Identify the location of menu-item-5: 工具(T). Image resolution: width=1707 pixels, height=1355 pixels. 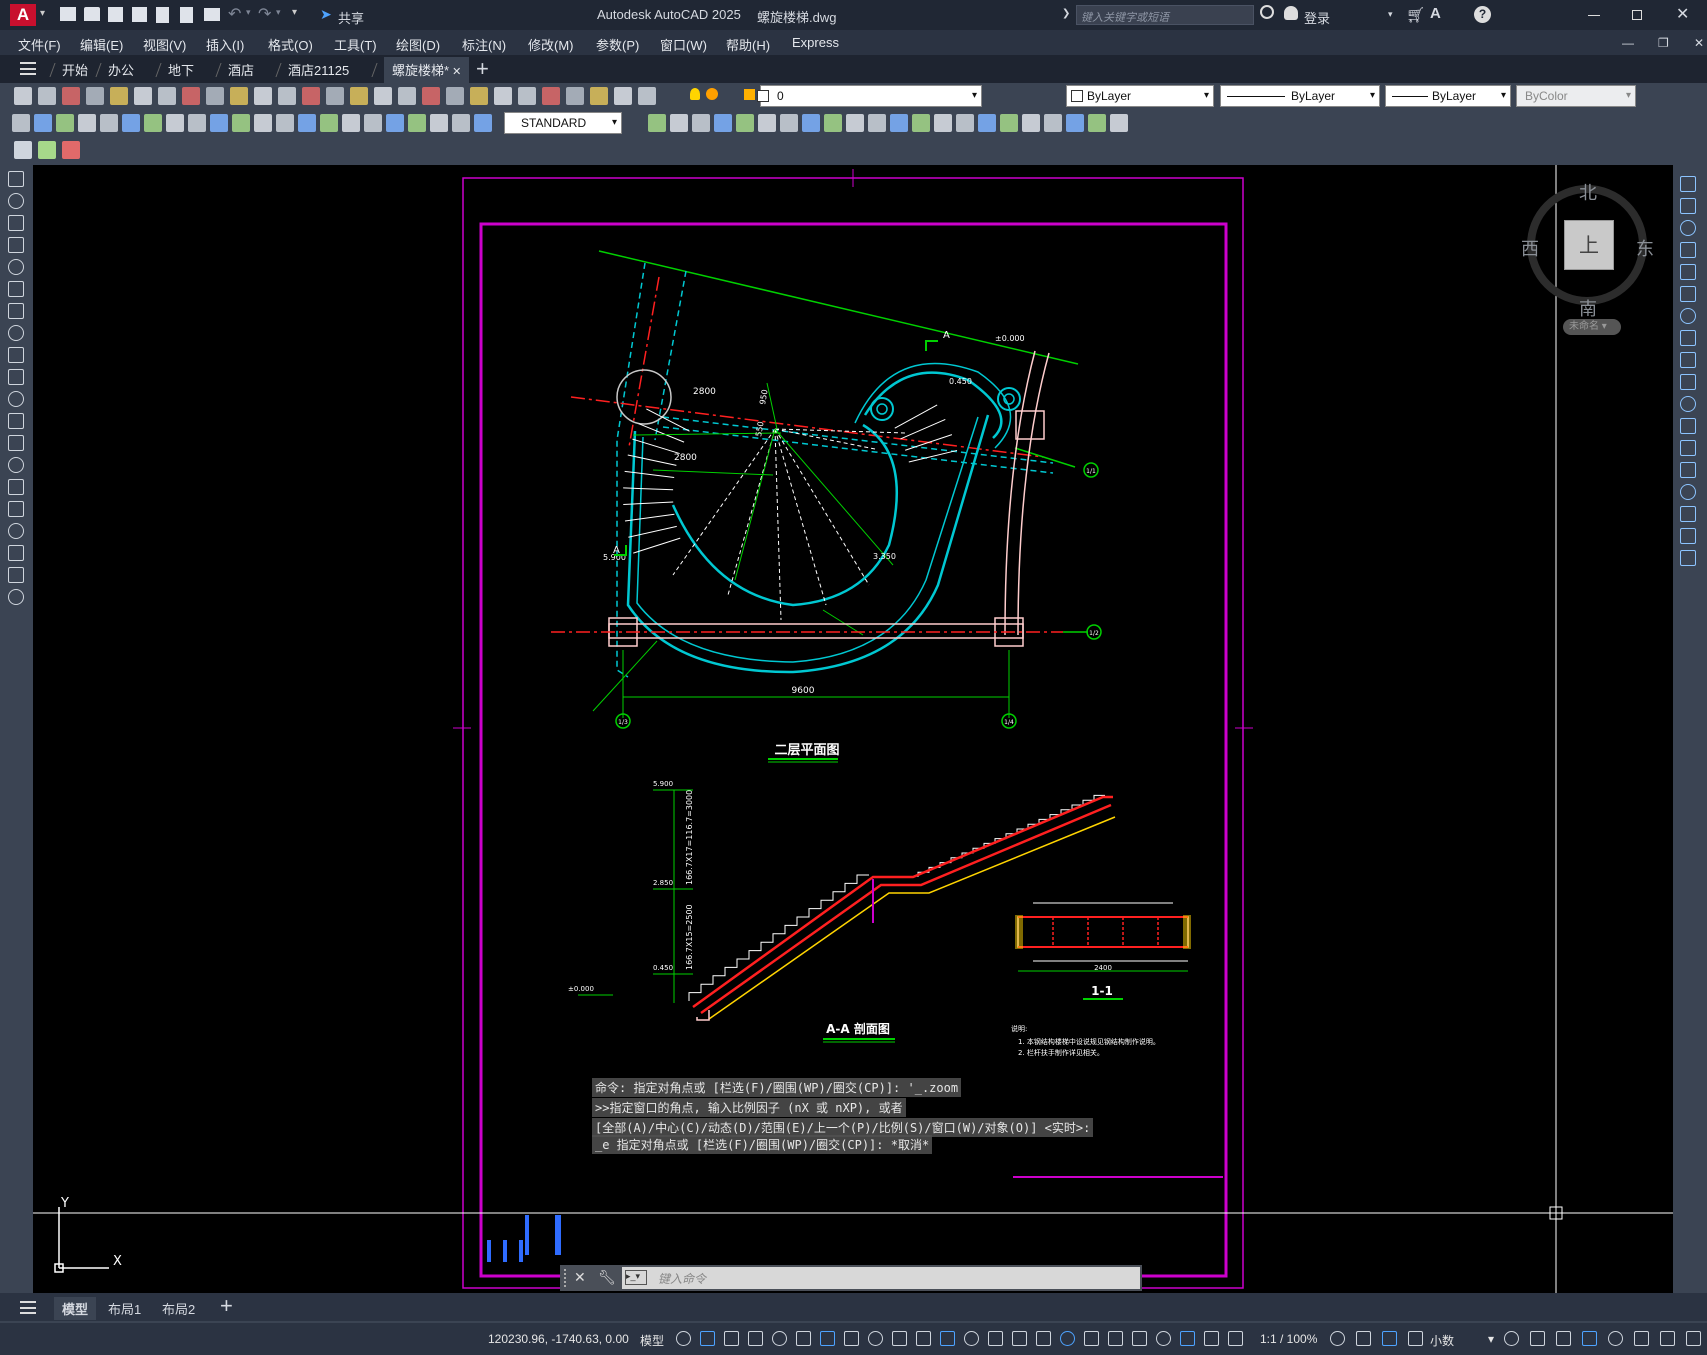
(355, 44).